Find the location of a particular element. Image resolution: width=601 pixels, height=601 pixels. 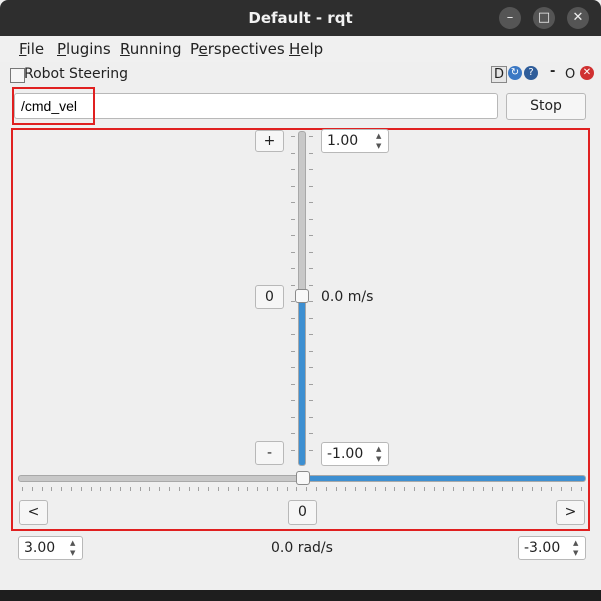

float-plugin-icon: O is located at coordinates (570, 74).